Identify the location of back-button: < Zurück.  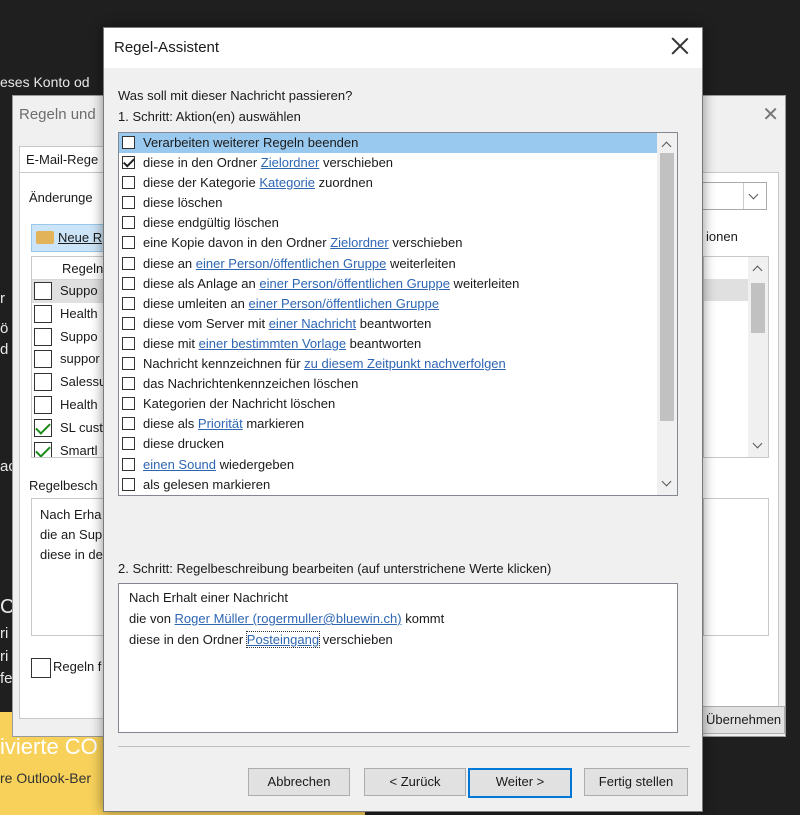
(415, 782).